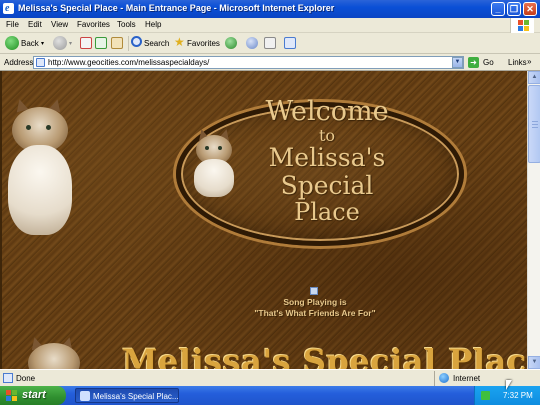 The width and height of the screenshot is (540, 405). I want to click on star-icon: ★, so click(179, 42).